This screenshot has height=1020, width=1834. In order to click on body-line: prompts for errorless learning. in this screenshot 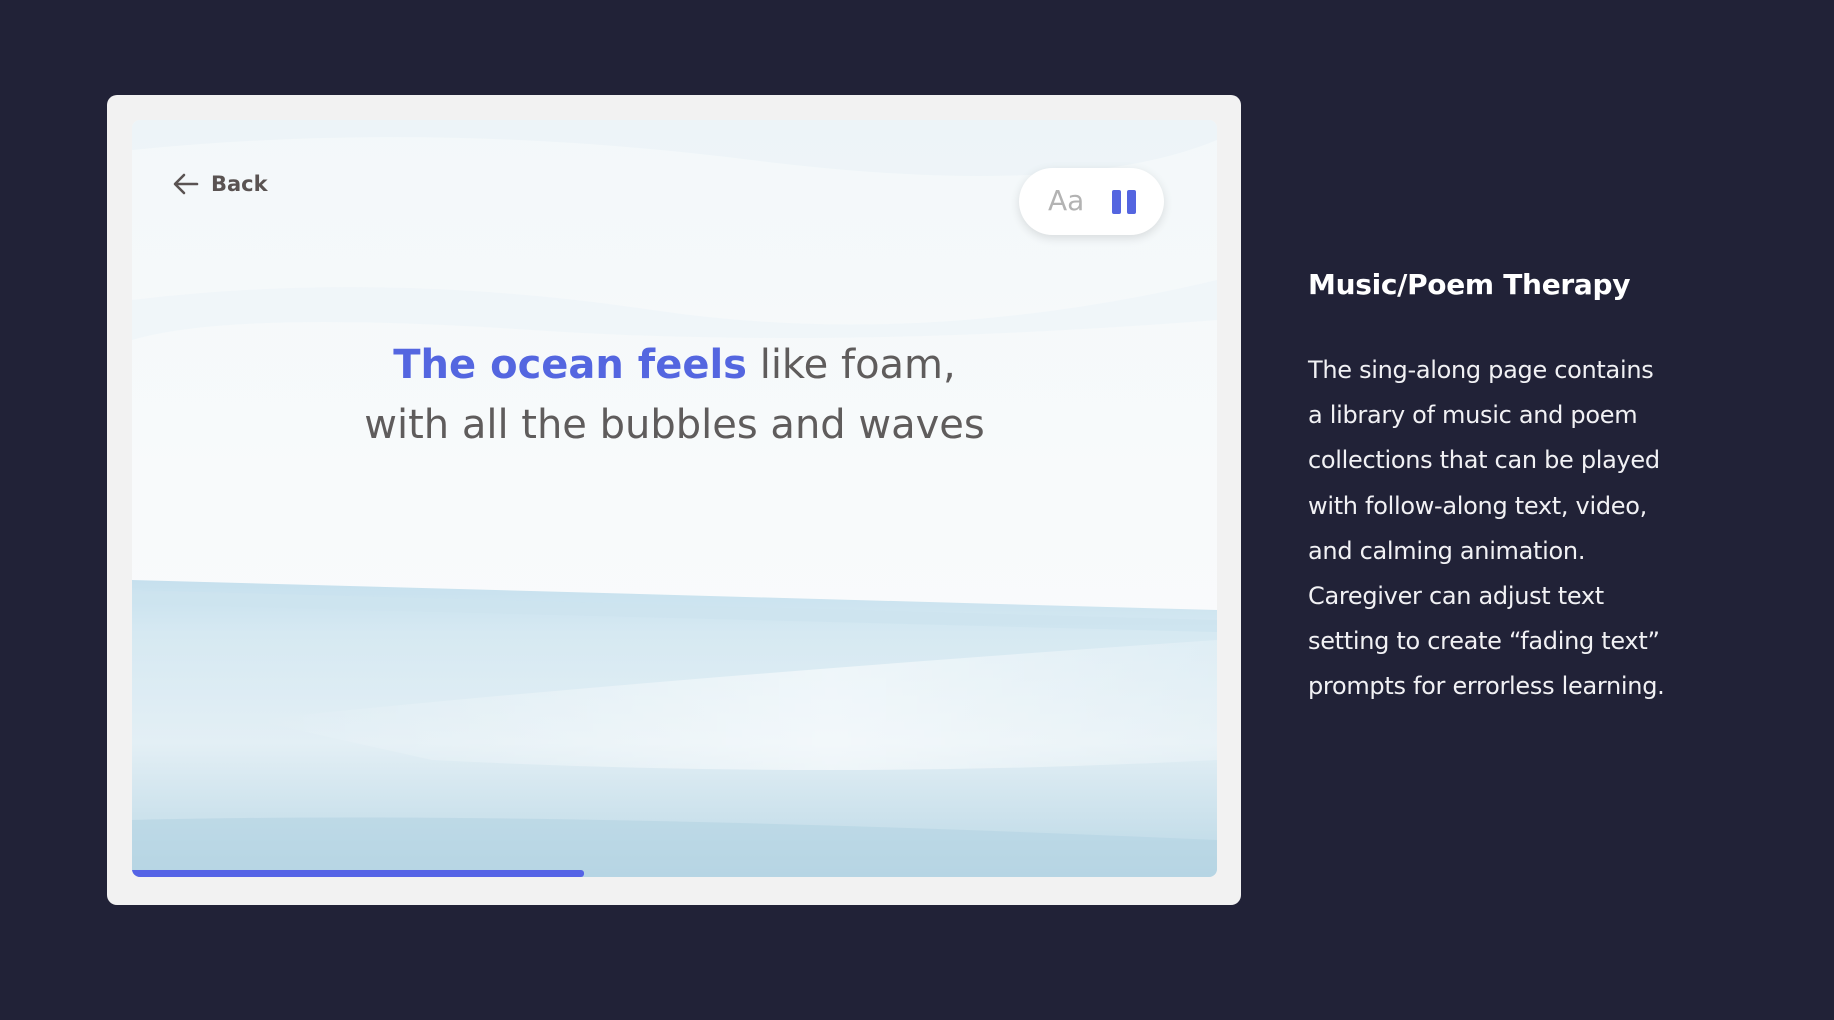, I will do `click(1486, 686)`.